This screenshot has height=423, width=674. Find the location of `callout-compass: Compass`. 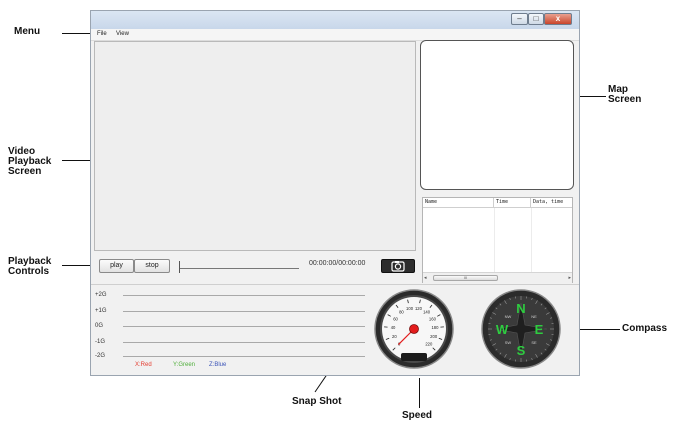

callout-compass: Compass is located at coordinates (645, 328).